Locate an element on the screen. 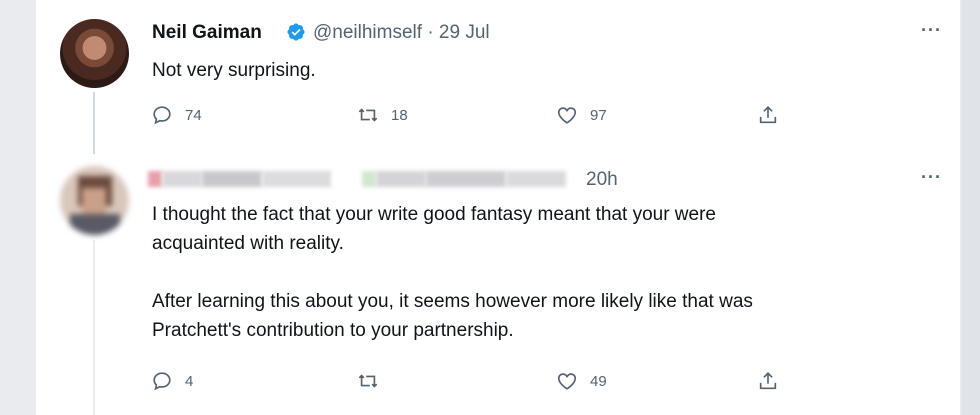 The width and height of the screenshot is (980, 415). reply-count: 74 is located at coordinates (193, 115).